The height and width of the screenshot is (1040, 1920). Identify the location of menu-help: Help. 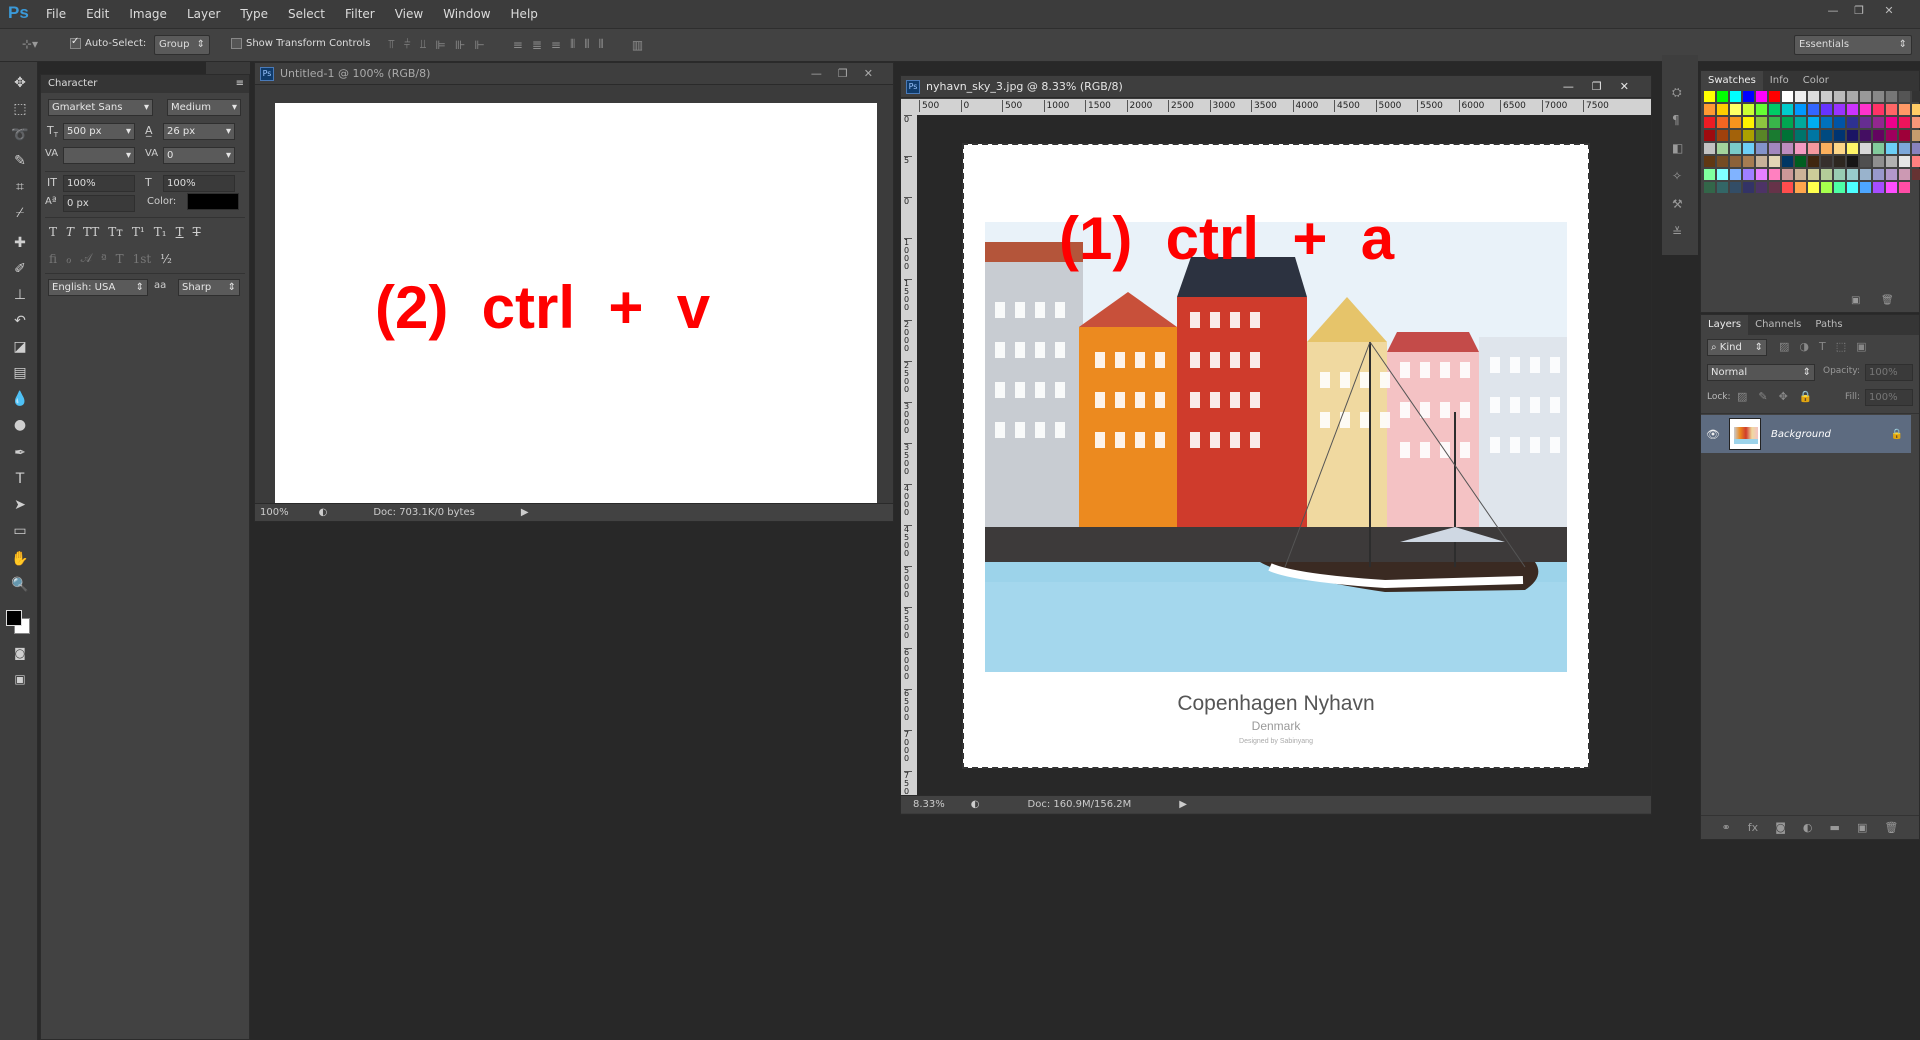
(524, 14).